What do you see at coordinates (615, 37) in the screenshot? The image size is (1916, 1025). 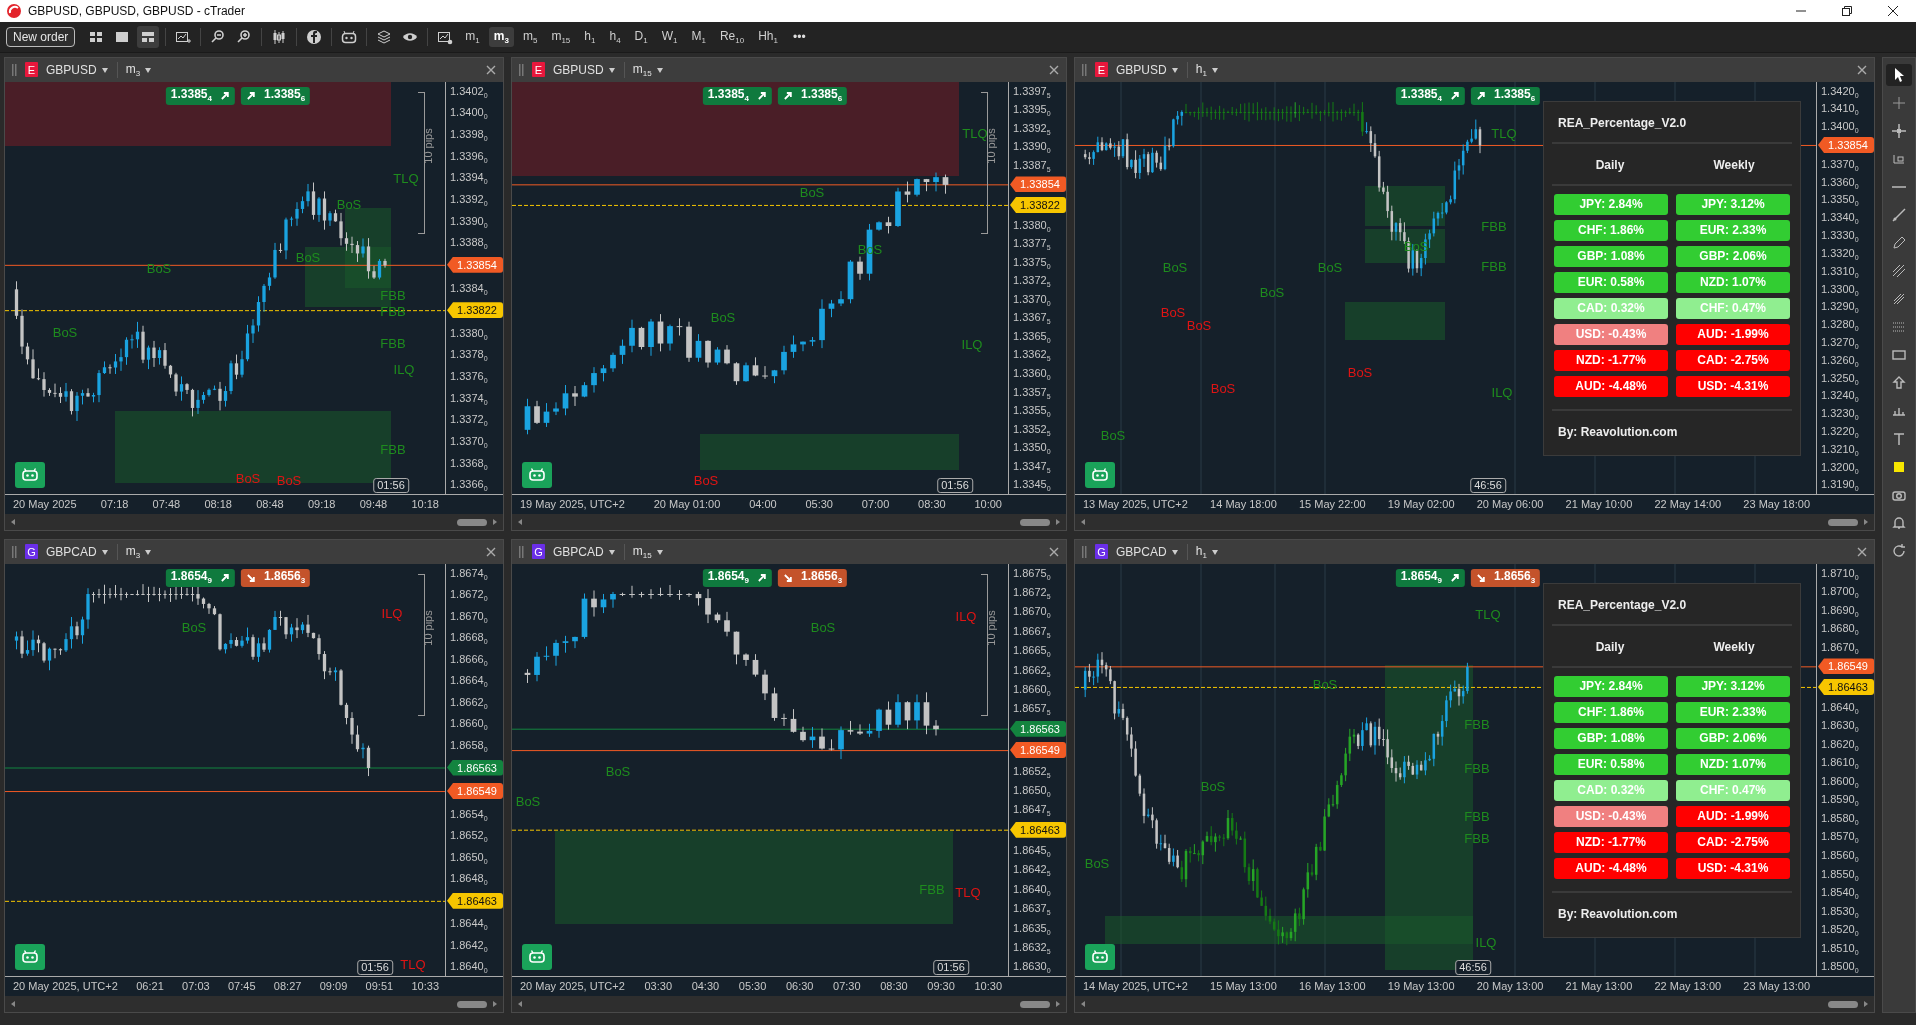 I see `timeframe-button: h$_{4}$` at bounding box center [615, 37].